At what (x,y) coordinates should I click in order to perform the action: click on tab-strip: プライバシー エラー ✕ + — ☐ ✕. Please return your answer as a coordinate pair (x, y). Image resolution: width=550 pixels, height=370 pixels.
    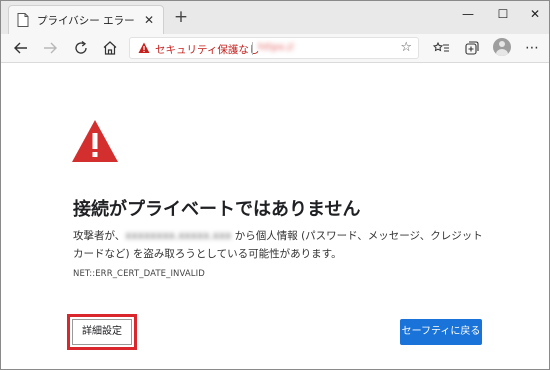
    Looking at the image, I should click on (275, 17).